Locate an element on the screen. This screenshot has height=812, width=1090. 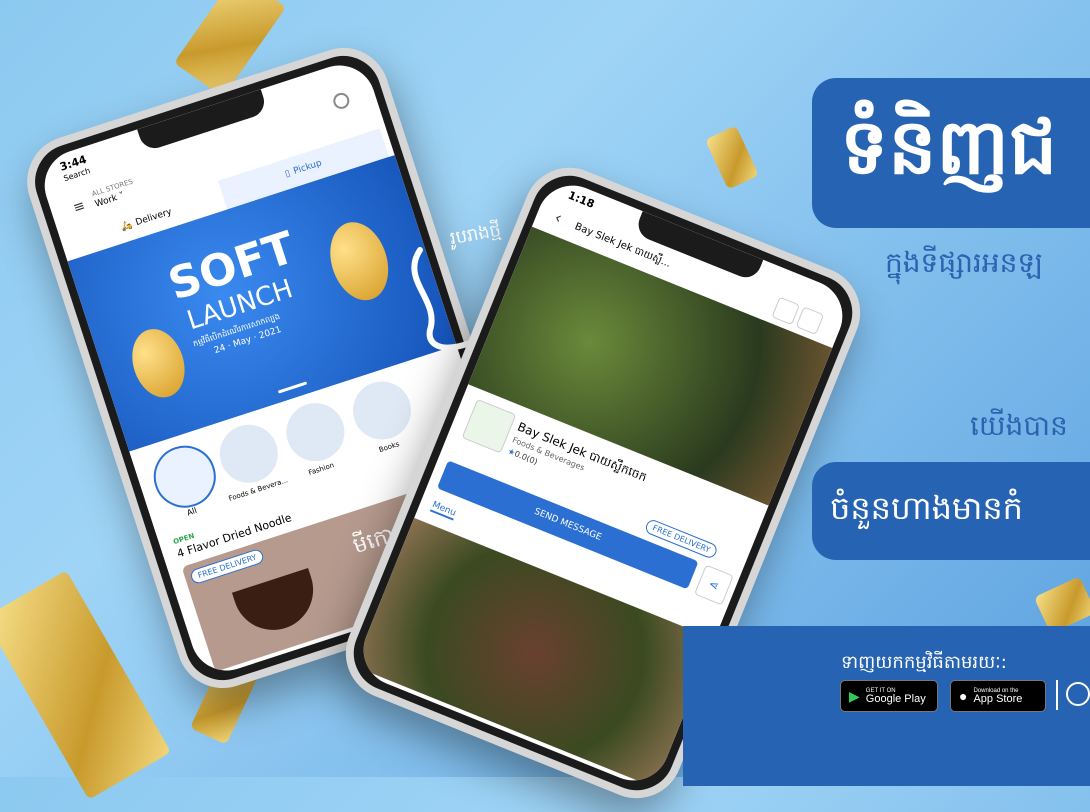
google-play-badge: ▶ GET IT ON Google Play is located at coordinates (889, 696).